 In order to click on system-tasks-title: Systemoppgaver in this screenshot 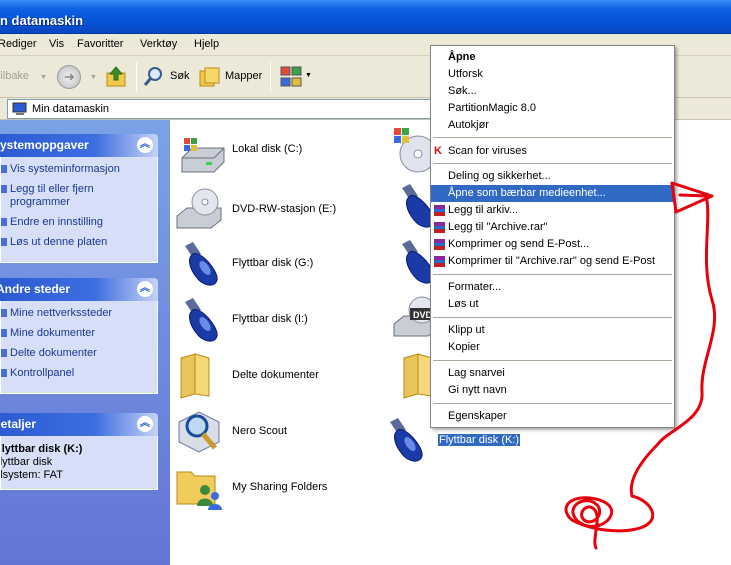, I will do `click(44, 145)`.